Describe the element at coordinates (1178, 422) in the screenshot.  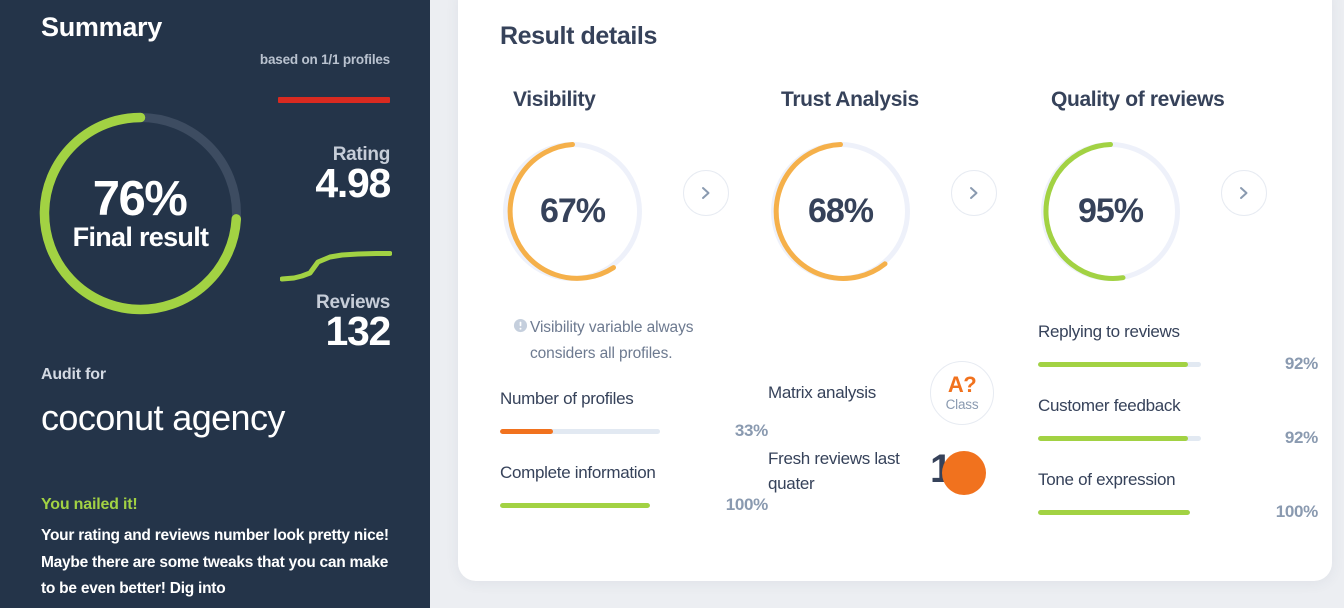
I see `metric-customer-feedback: Customer feedback 92%` at that location.